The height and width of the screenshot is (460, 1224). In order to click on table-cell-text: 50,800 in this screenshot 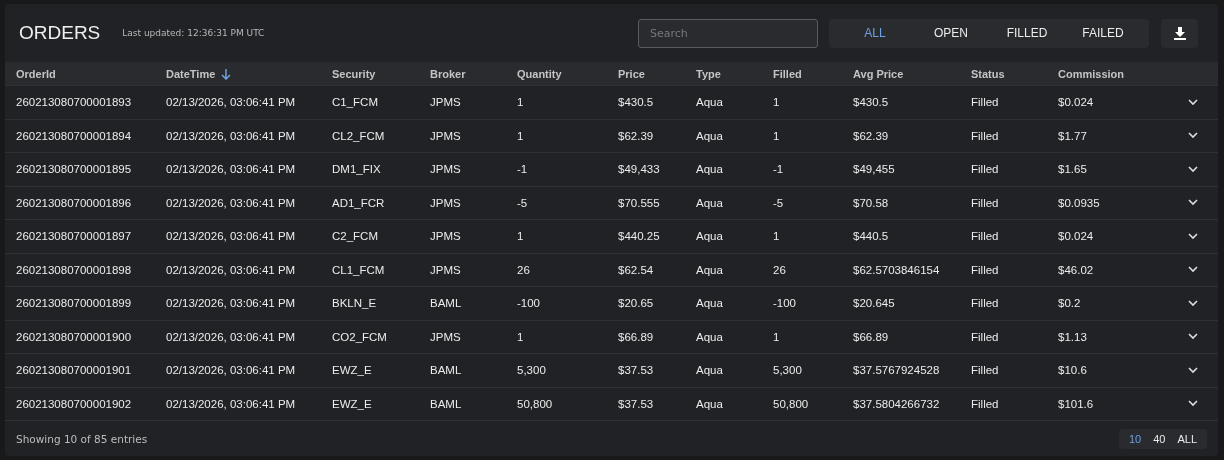, I will do `click(535, 403)`.